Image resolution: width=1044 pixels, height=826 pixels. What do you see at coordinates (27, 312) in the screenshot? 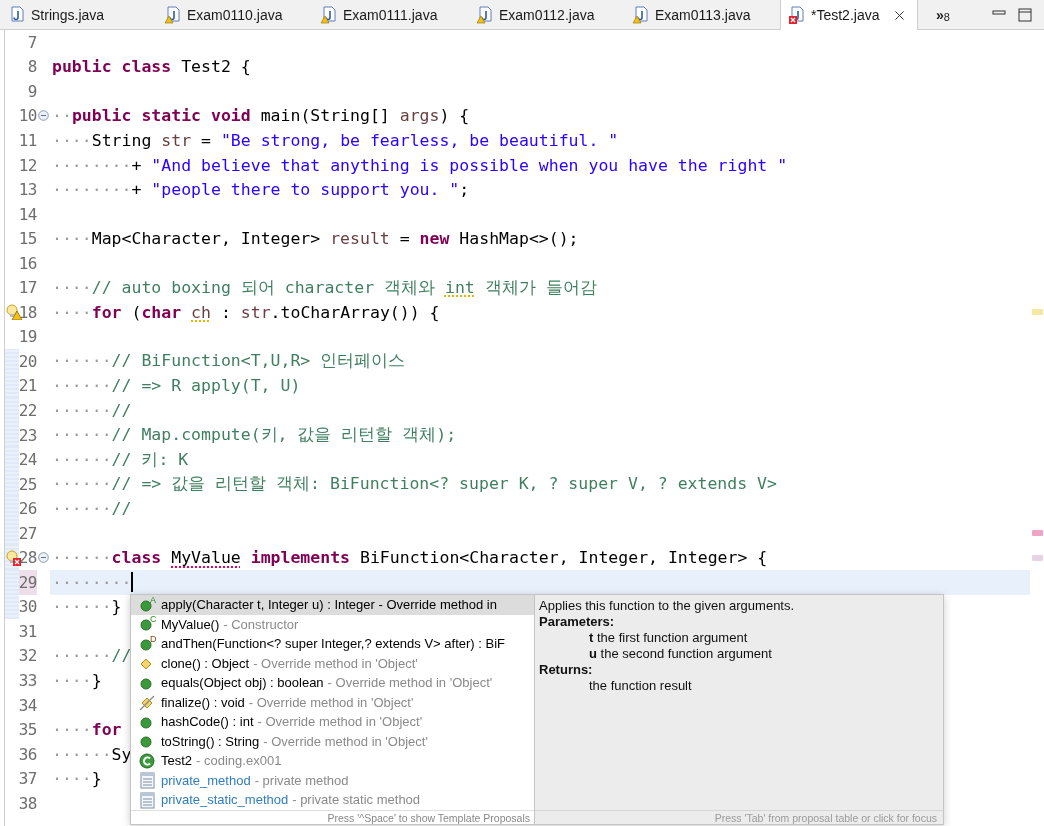
I see `line-number: 18` at bounding box center [27, 312].